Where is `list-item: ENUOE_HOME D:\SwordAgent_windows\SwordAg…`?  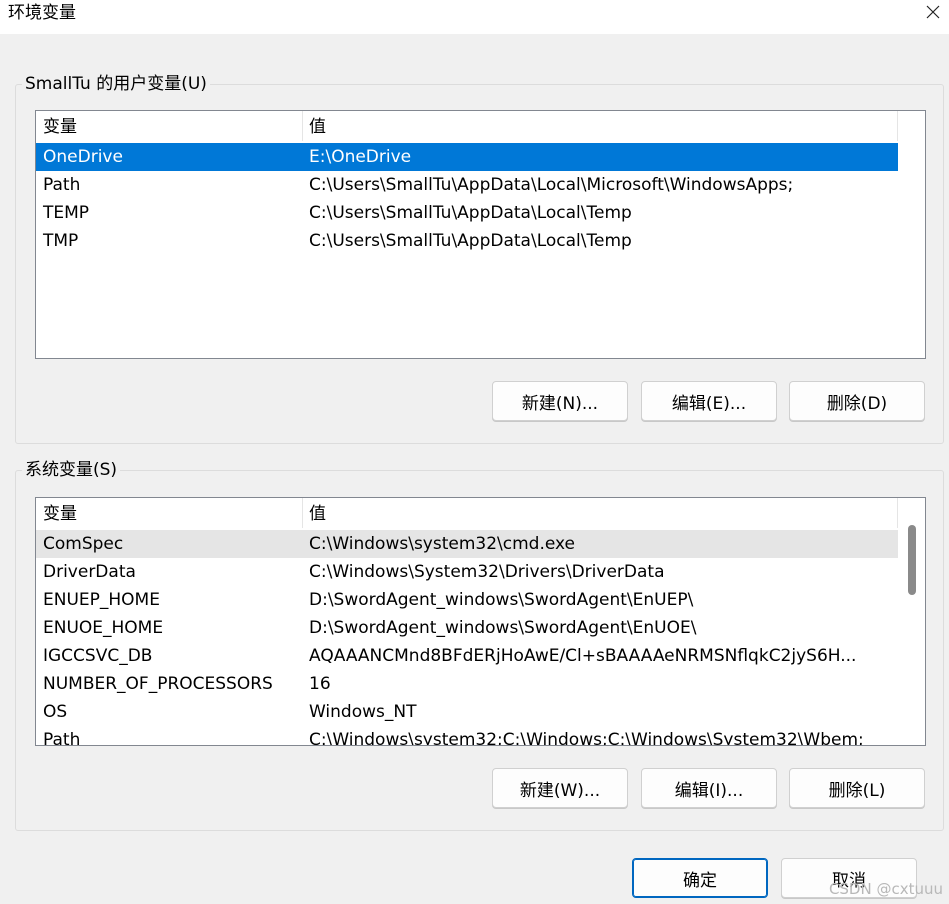 list-item: ENUOE_HOME D:\SwordAgent_windows\SwordAg… is located at coordinates (467, 628).